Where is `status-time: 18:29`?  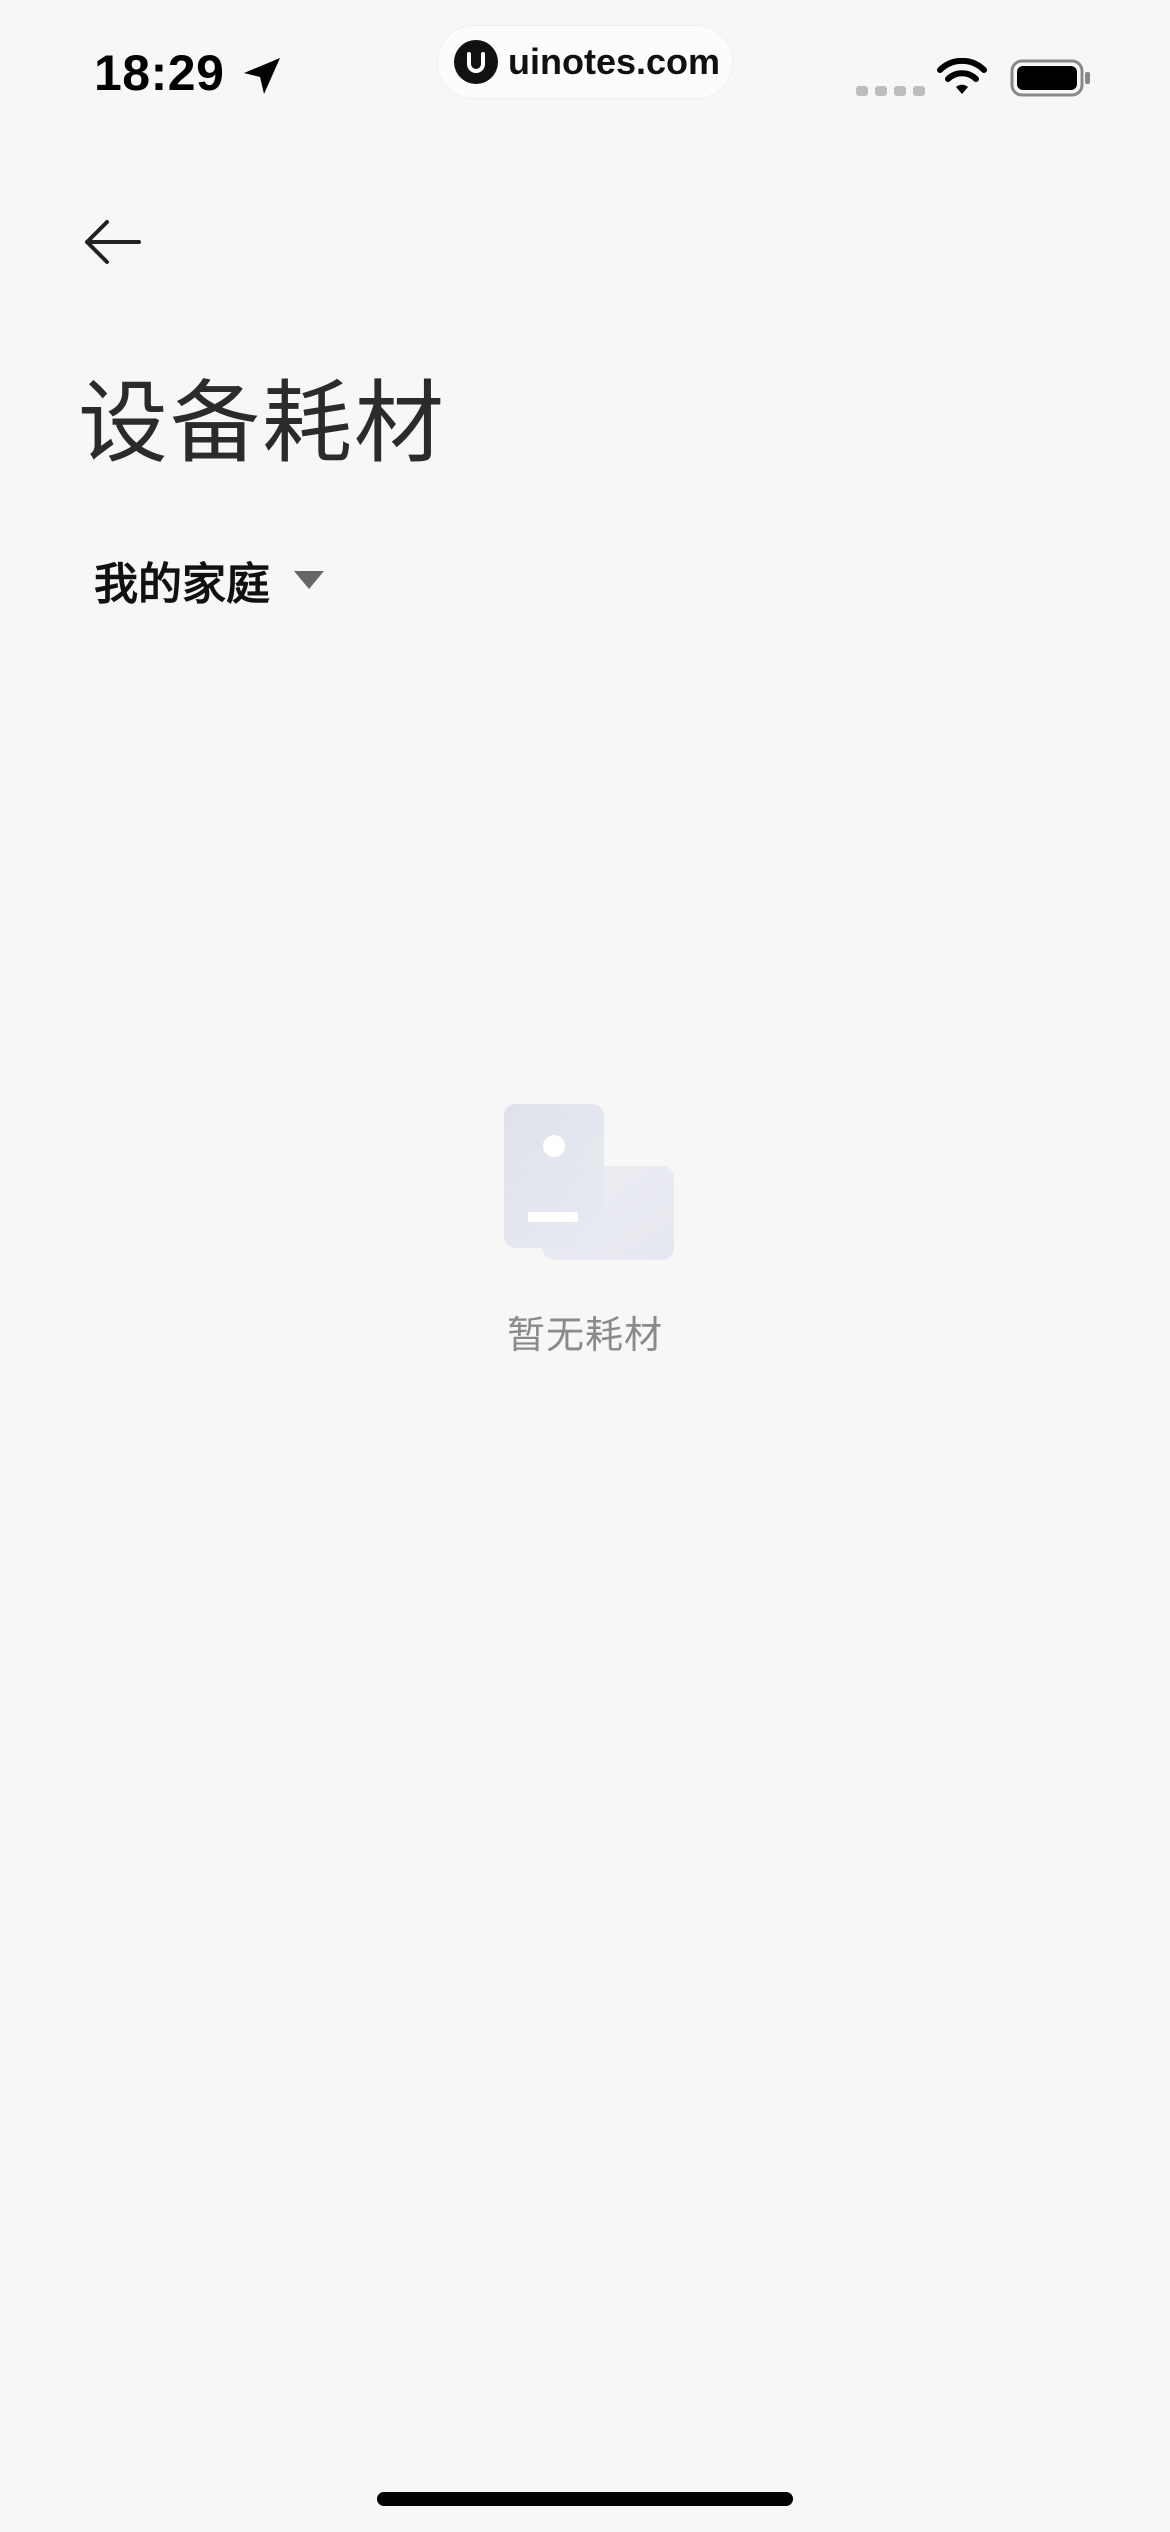 status-time: 18:29 is located at coordinates (159, 73).